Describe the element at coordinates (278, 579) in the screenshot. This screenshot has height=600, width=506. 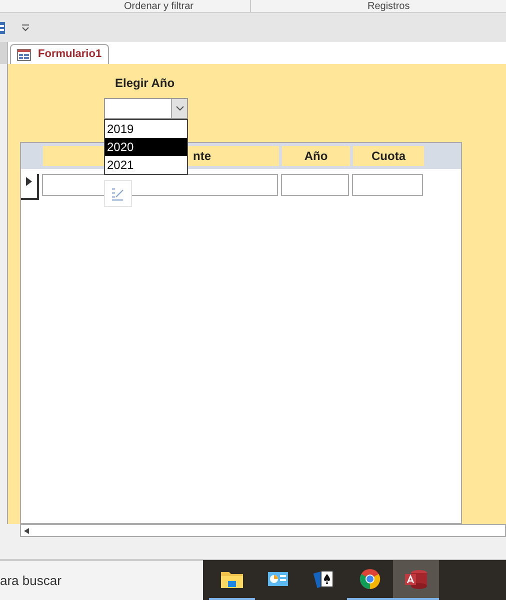
I see `chart-window-icon` at that location.